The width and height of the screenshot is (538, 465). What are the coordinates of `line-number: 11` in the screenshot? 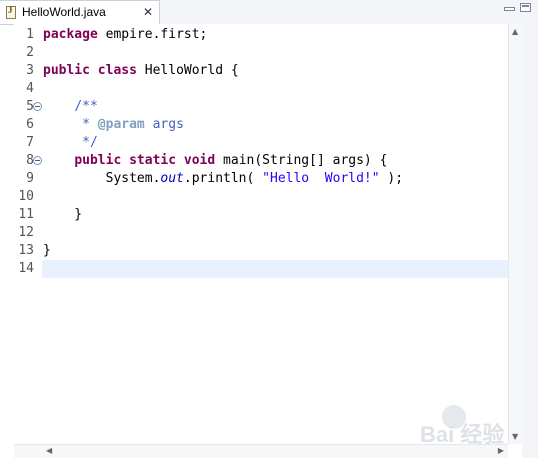 It's located at (26, 214).